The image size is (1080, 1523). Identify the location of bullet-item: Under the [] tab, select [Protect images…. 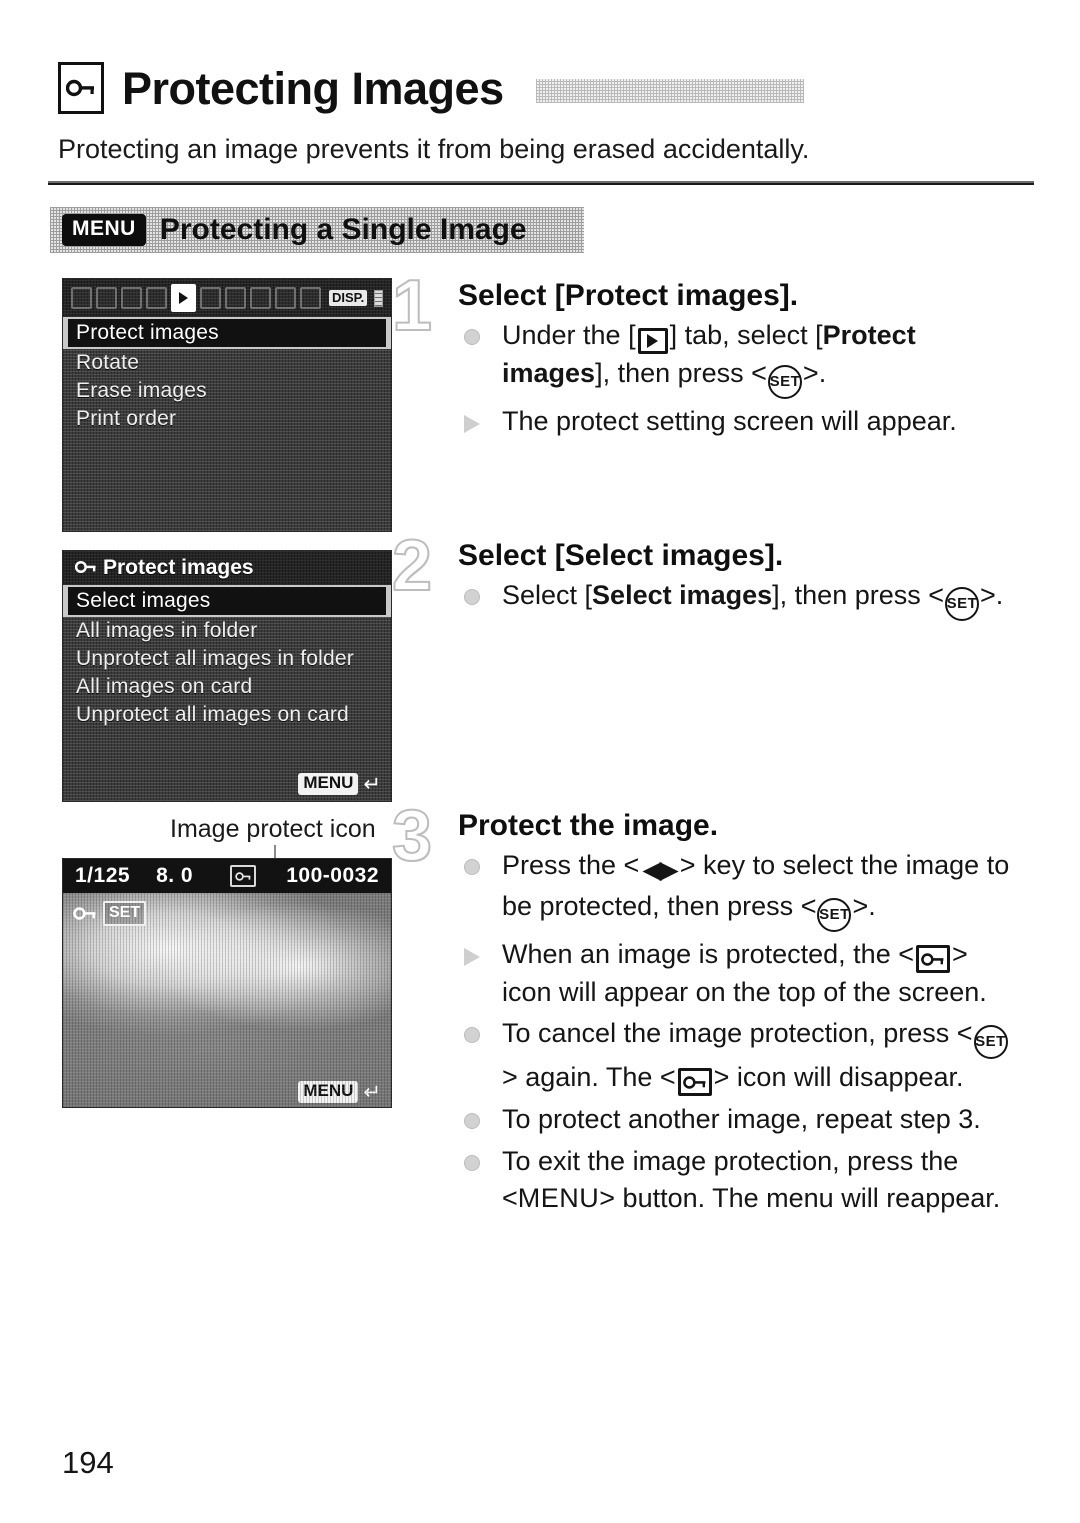
(740, 358).